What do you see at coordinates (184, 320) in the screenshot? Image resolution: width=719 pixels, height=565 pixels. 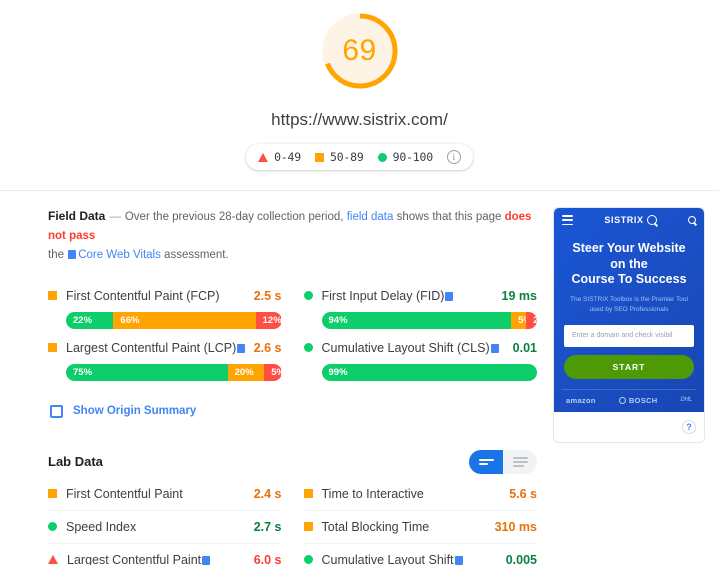 I see `distribution-segment-average: 66%` at bounding box center [184, 320].